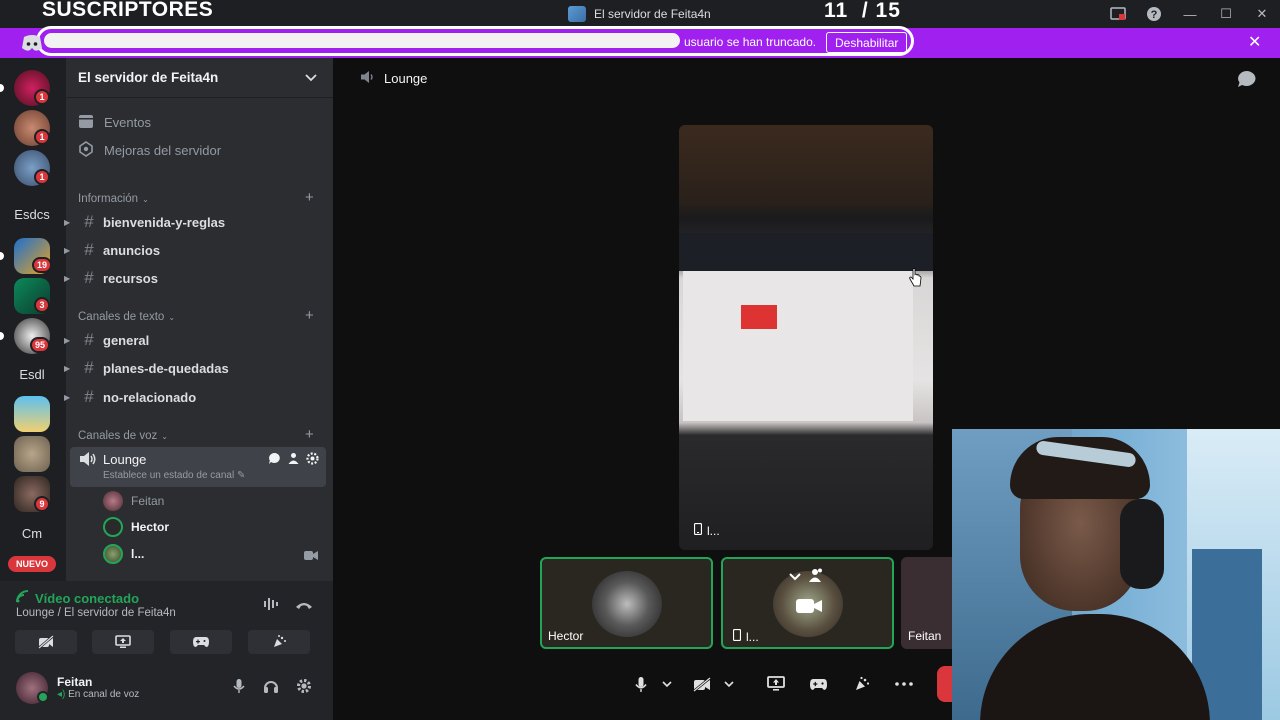 This screenshot has height=720, width=1280. What do you see at coordinates (149, 150) in the screenshot?
I see `server-boosts-link: Mejoras del servidor` at bounding box center [149, 150].